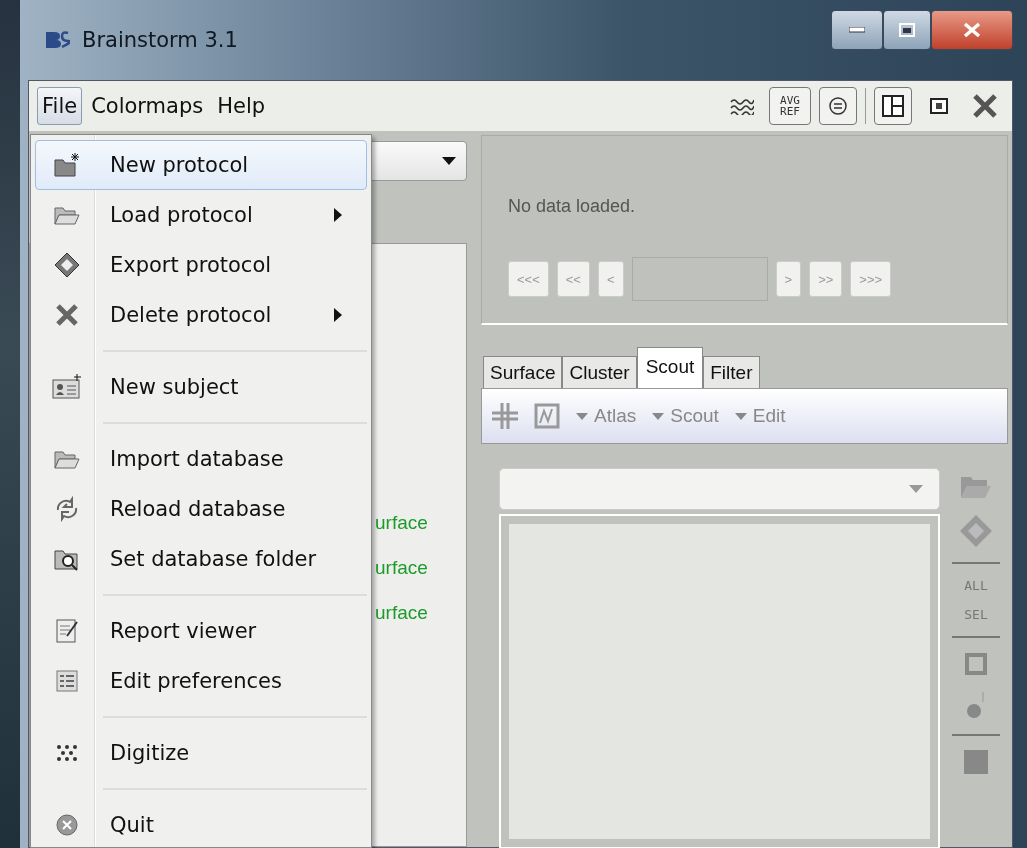  What do you see at coordinates (67, 681) in the screenshot?
I see `list-icon` at bounding box center [67, 681].